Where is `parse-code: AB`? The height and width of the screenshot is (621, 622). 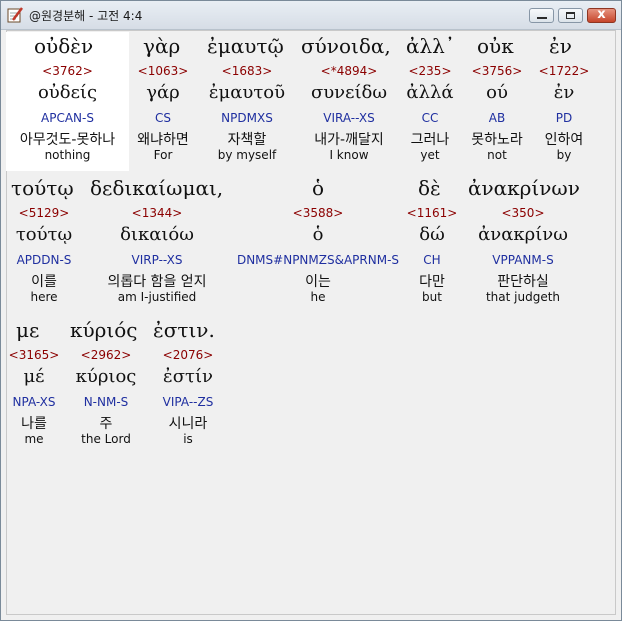 parse-code: AB is located at coordinates (497, 118).